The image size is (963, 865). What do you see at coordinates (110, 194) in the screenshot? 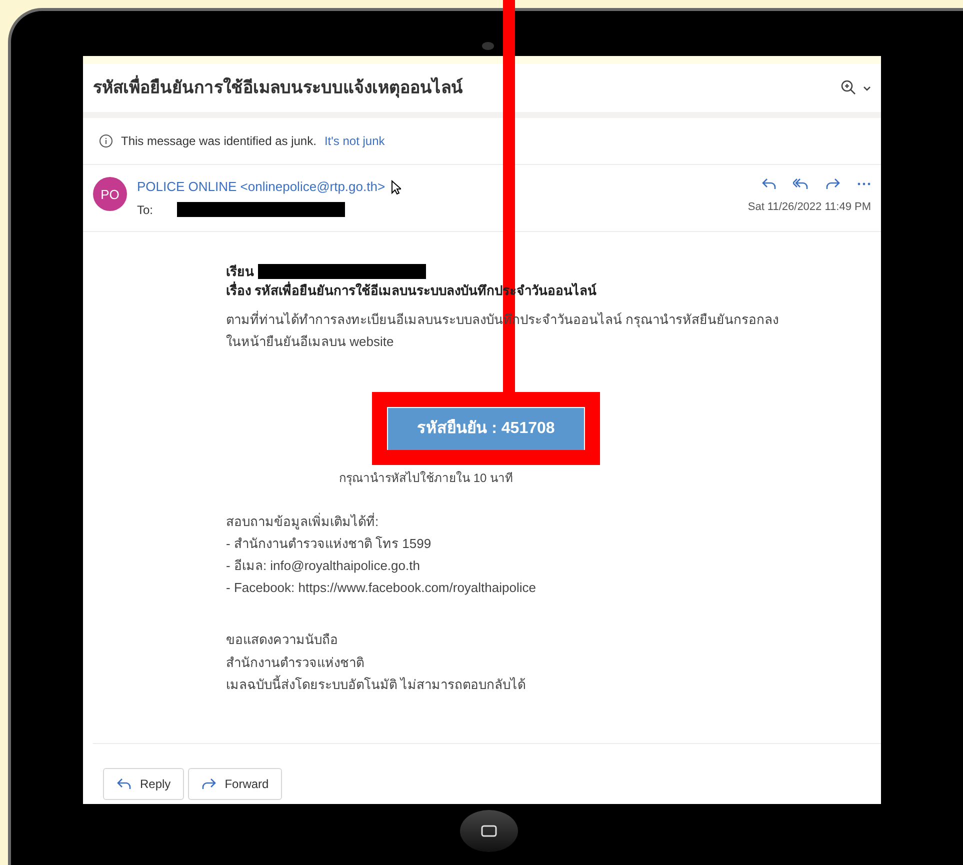
I see `sender-avatar: PO` at bounding box center [110, 194].